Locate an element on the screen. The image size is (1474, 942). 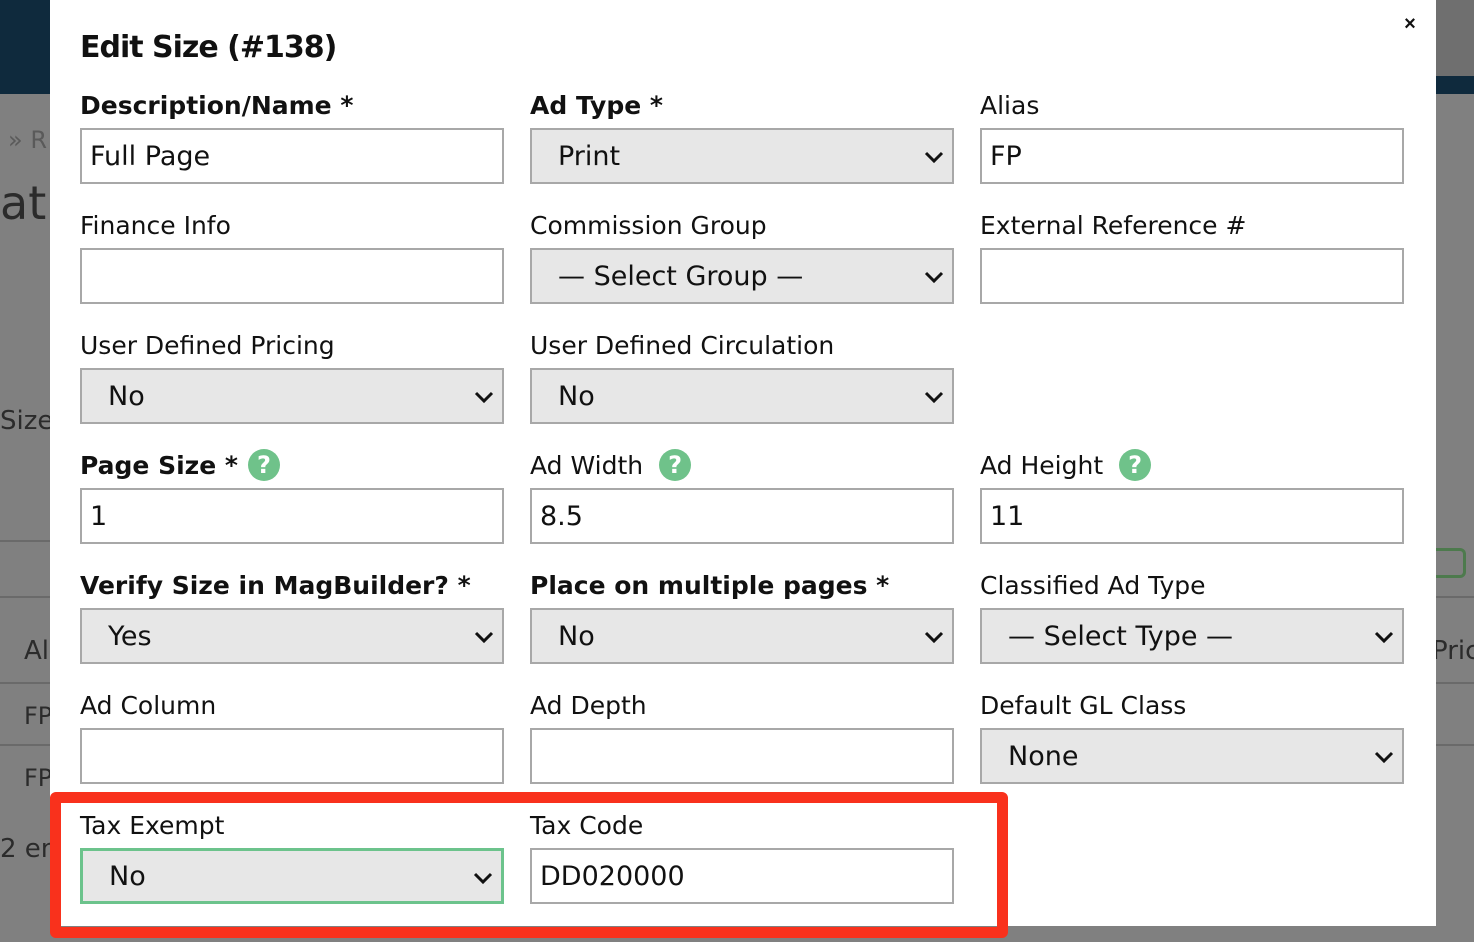
ad-type-field: Ad Type * Print is located at coordinates (742, 136).